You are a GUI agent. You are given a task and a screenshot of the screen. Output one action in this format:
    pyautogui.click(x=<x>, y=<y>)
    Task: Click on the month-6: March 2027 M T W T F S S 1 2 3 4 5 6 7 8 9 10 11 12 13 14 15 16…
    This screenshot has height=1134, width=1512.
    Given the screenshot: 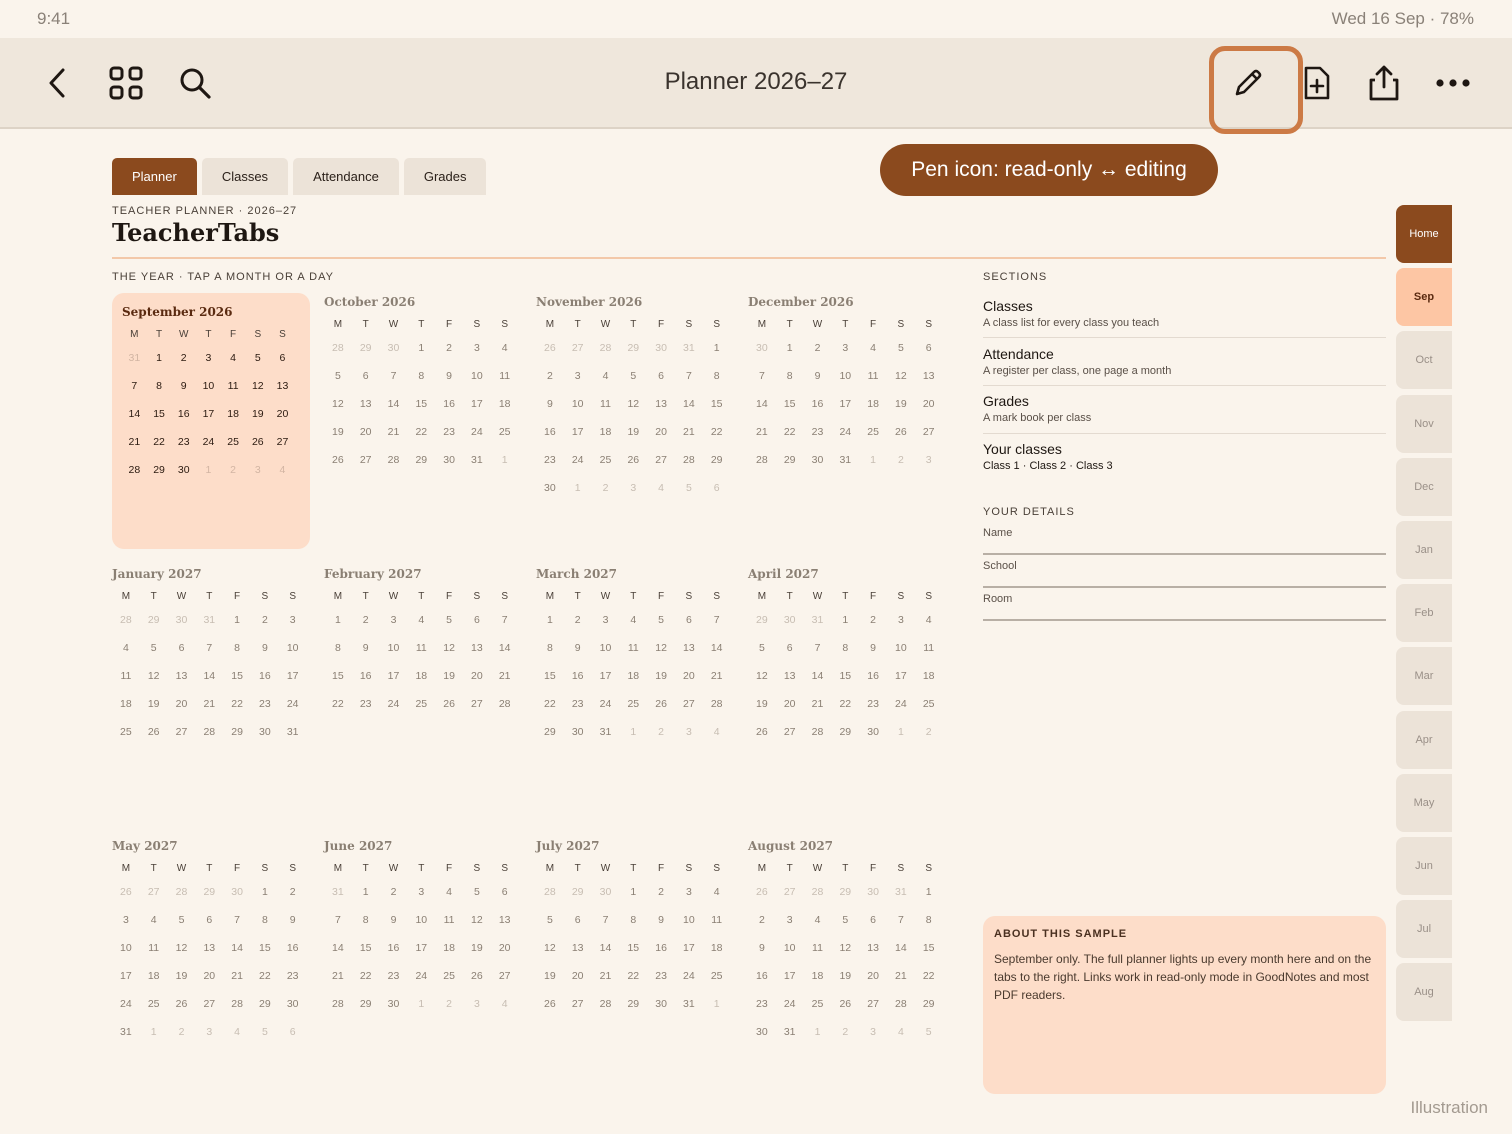 What is the action you would take?
    pyautogui.click(x=635, y=659)
    